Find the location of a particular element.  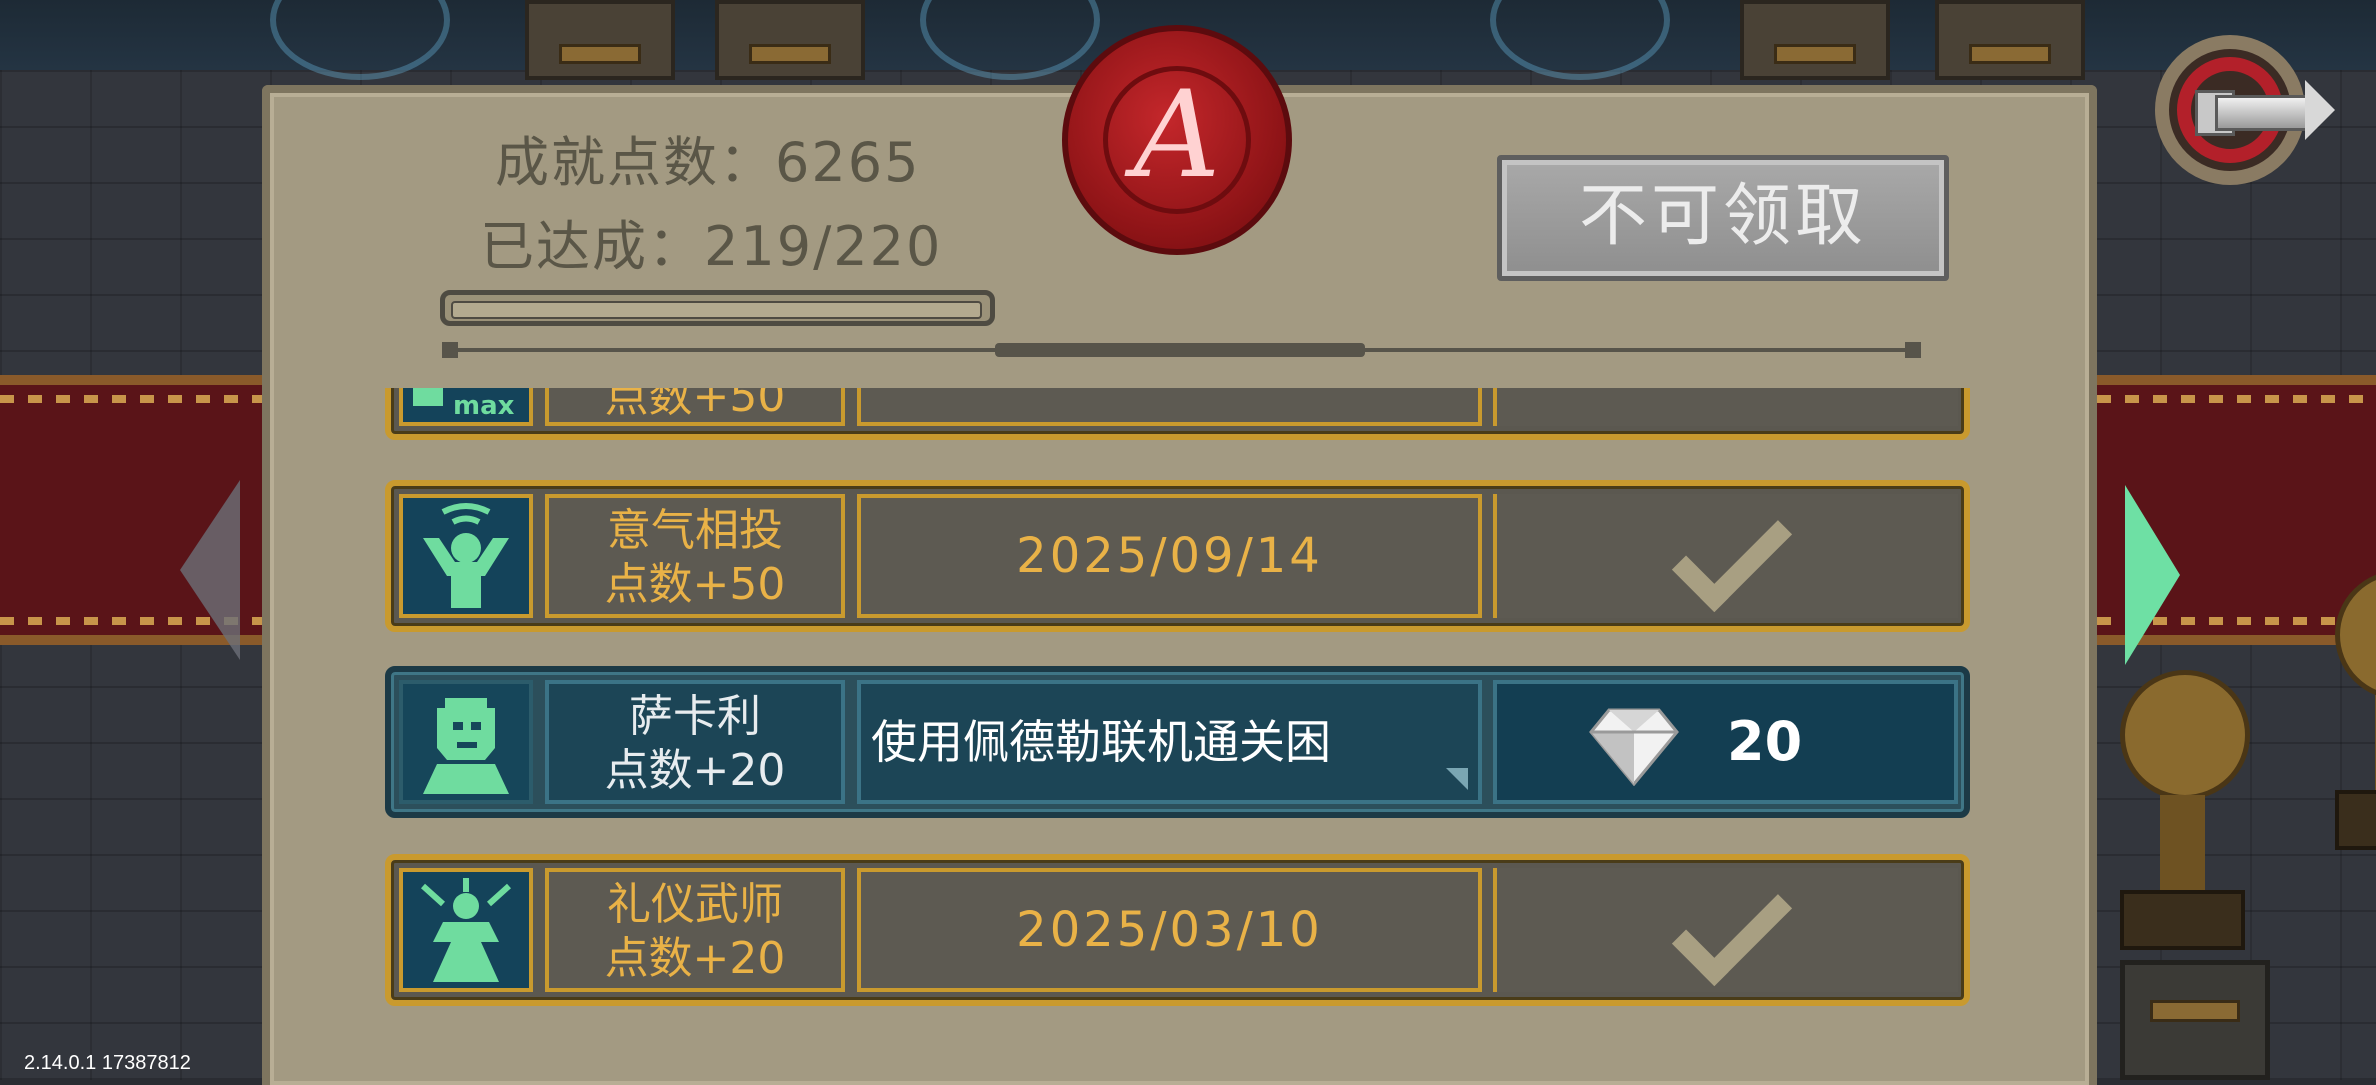

claim-button: 不可领取 is located at coordinates (1723, 218).